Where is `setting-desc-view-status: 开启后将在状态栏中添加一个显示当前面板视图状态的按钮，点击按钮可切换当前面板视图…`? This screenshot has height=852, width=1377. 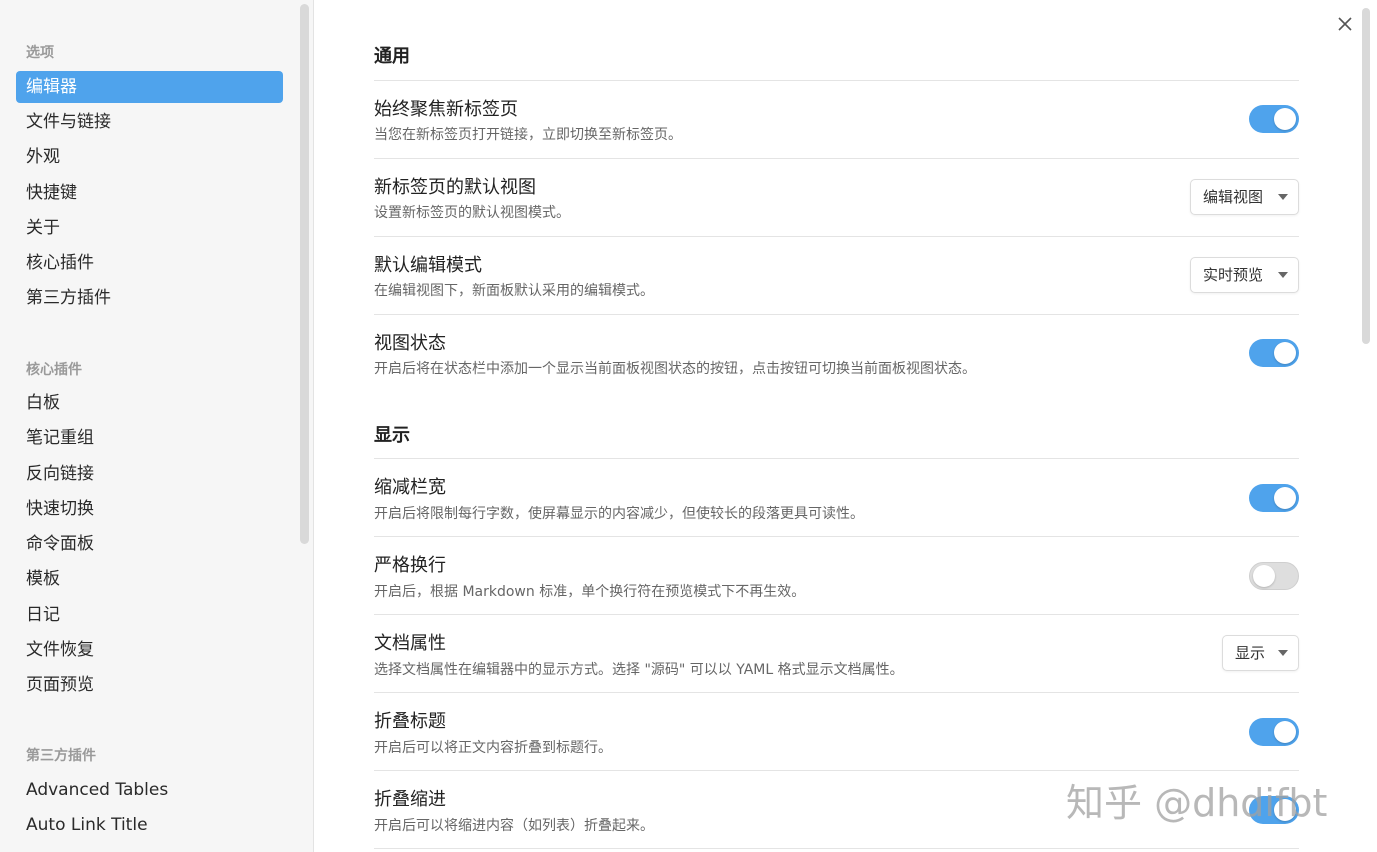
setting-desc-view-status: 开启后将在状态栏中添加一个显示当前面板视图状态的按钮，点击按钮可切换当前面板视图… is located at coordinates (675, 369).